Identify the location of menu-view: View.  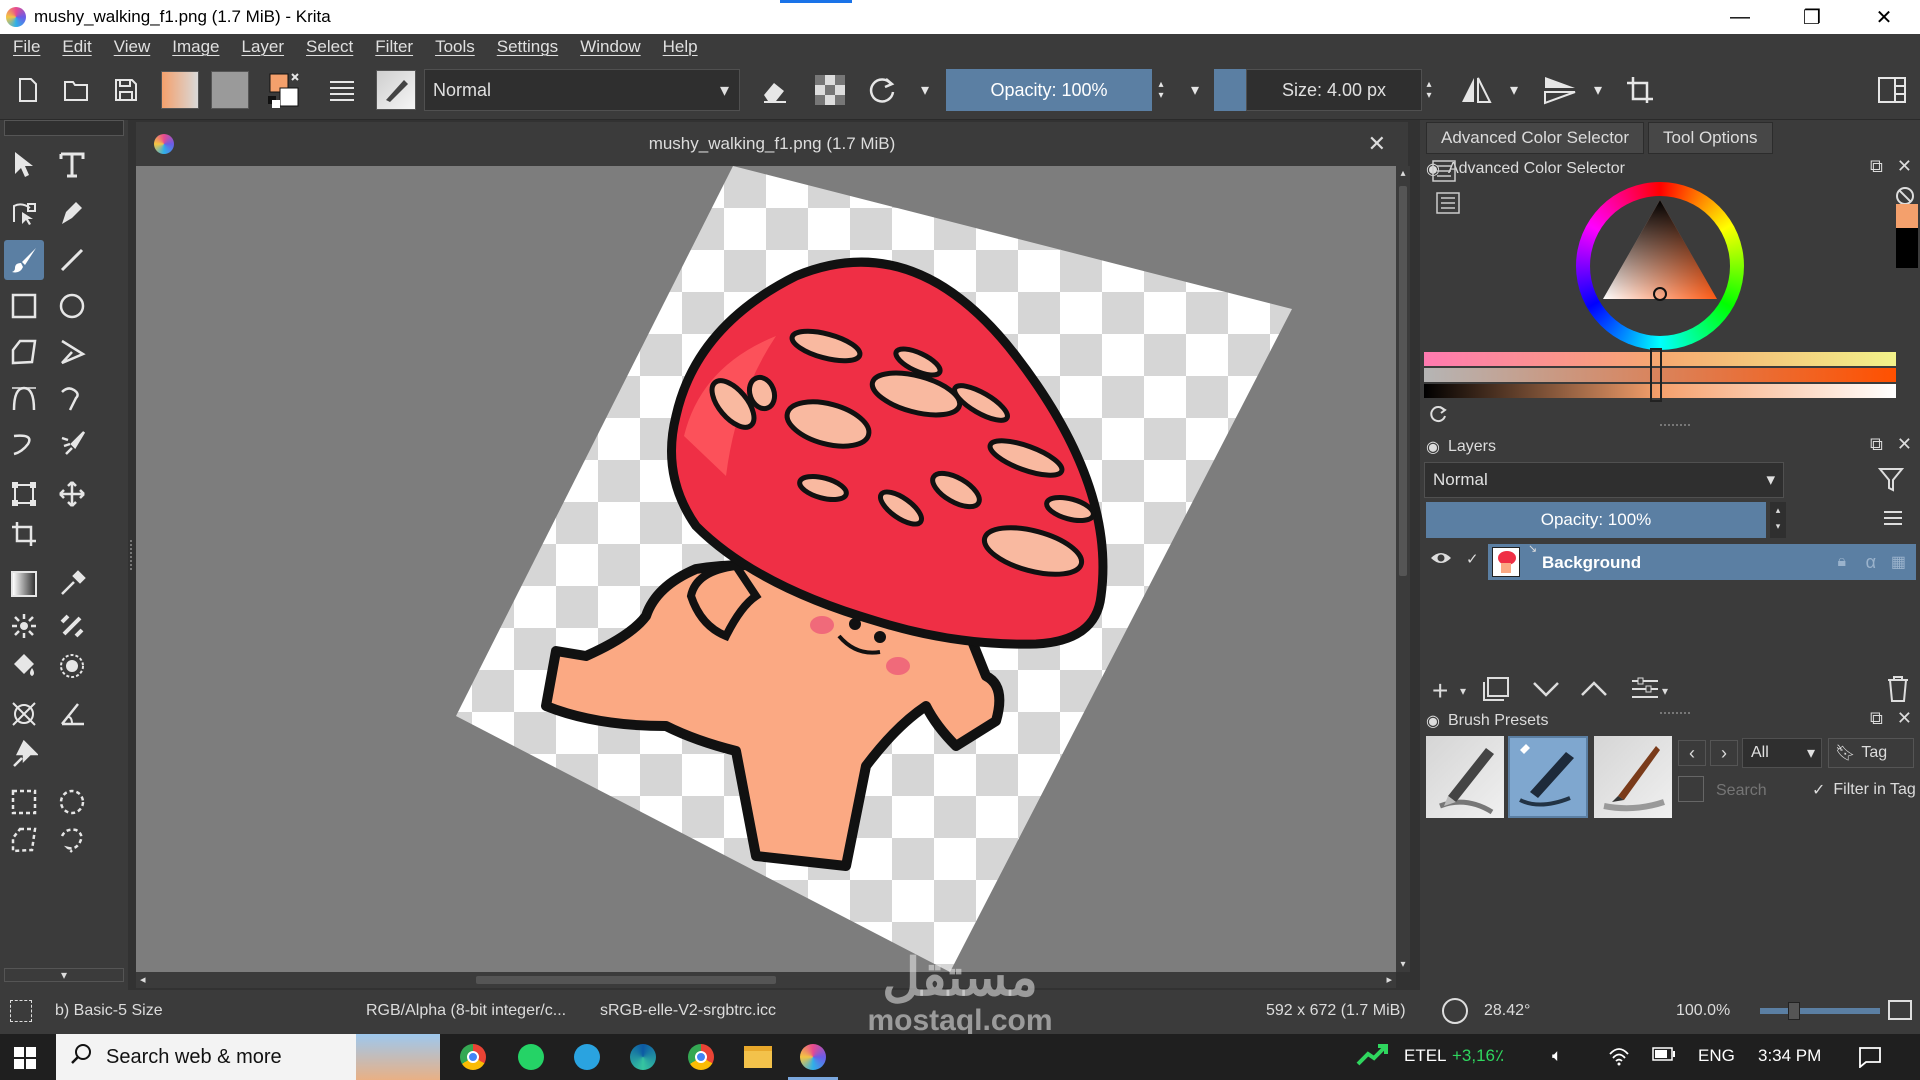
(130, 47).